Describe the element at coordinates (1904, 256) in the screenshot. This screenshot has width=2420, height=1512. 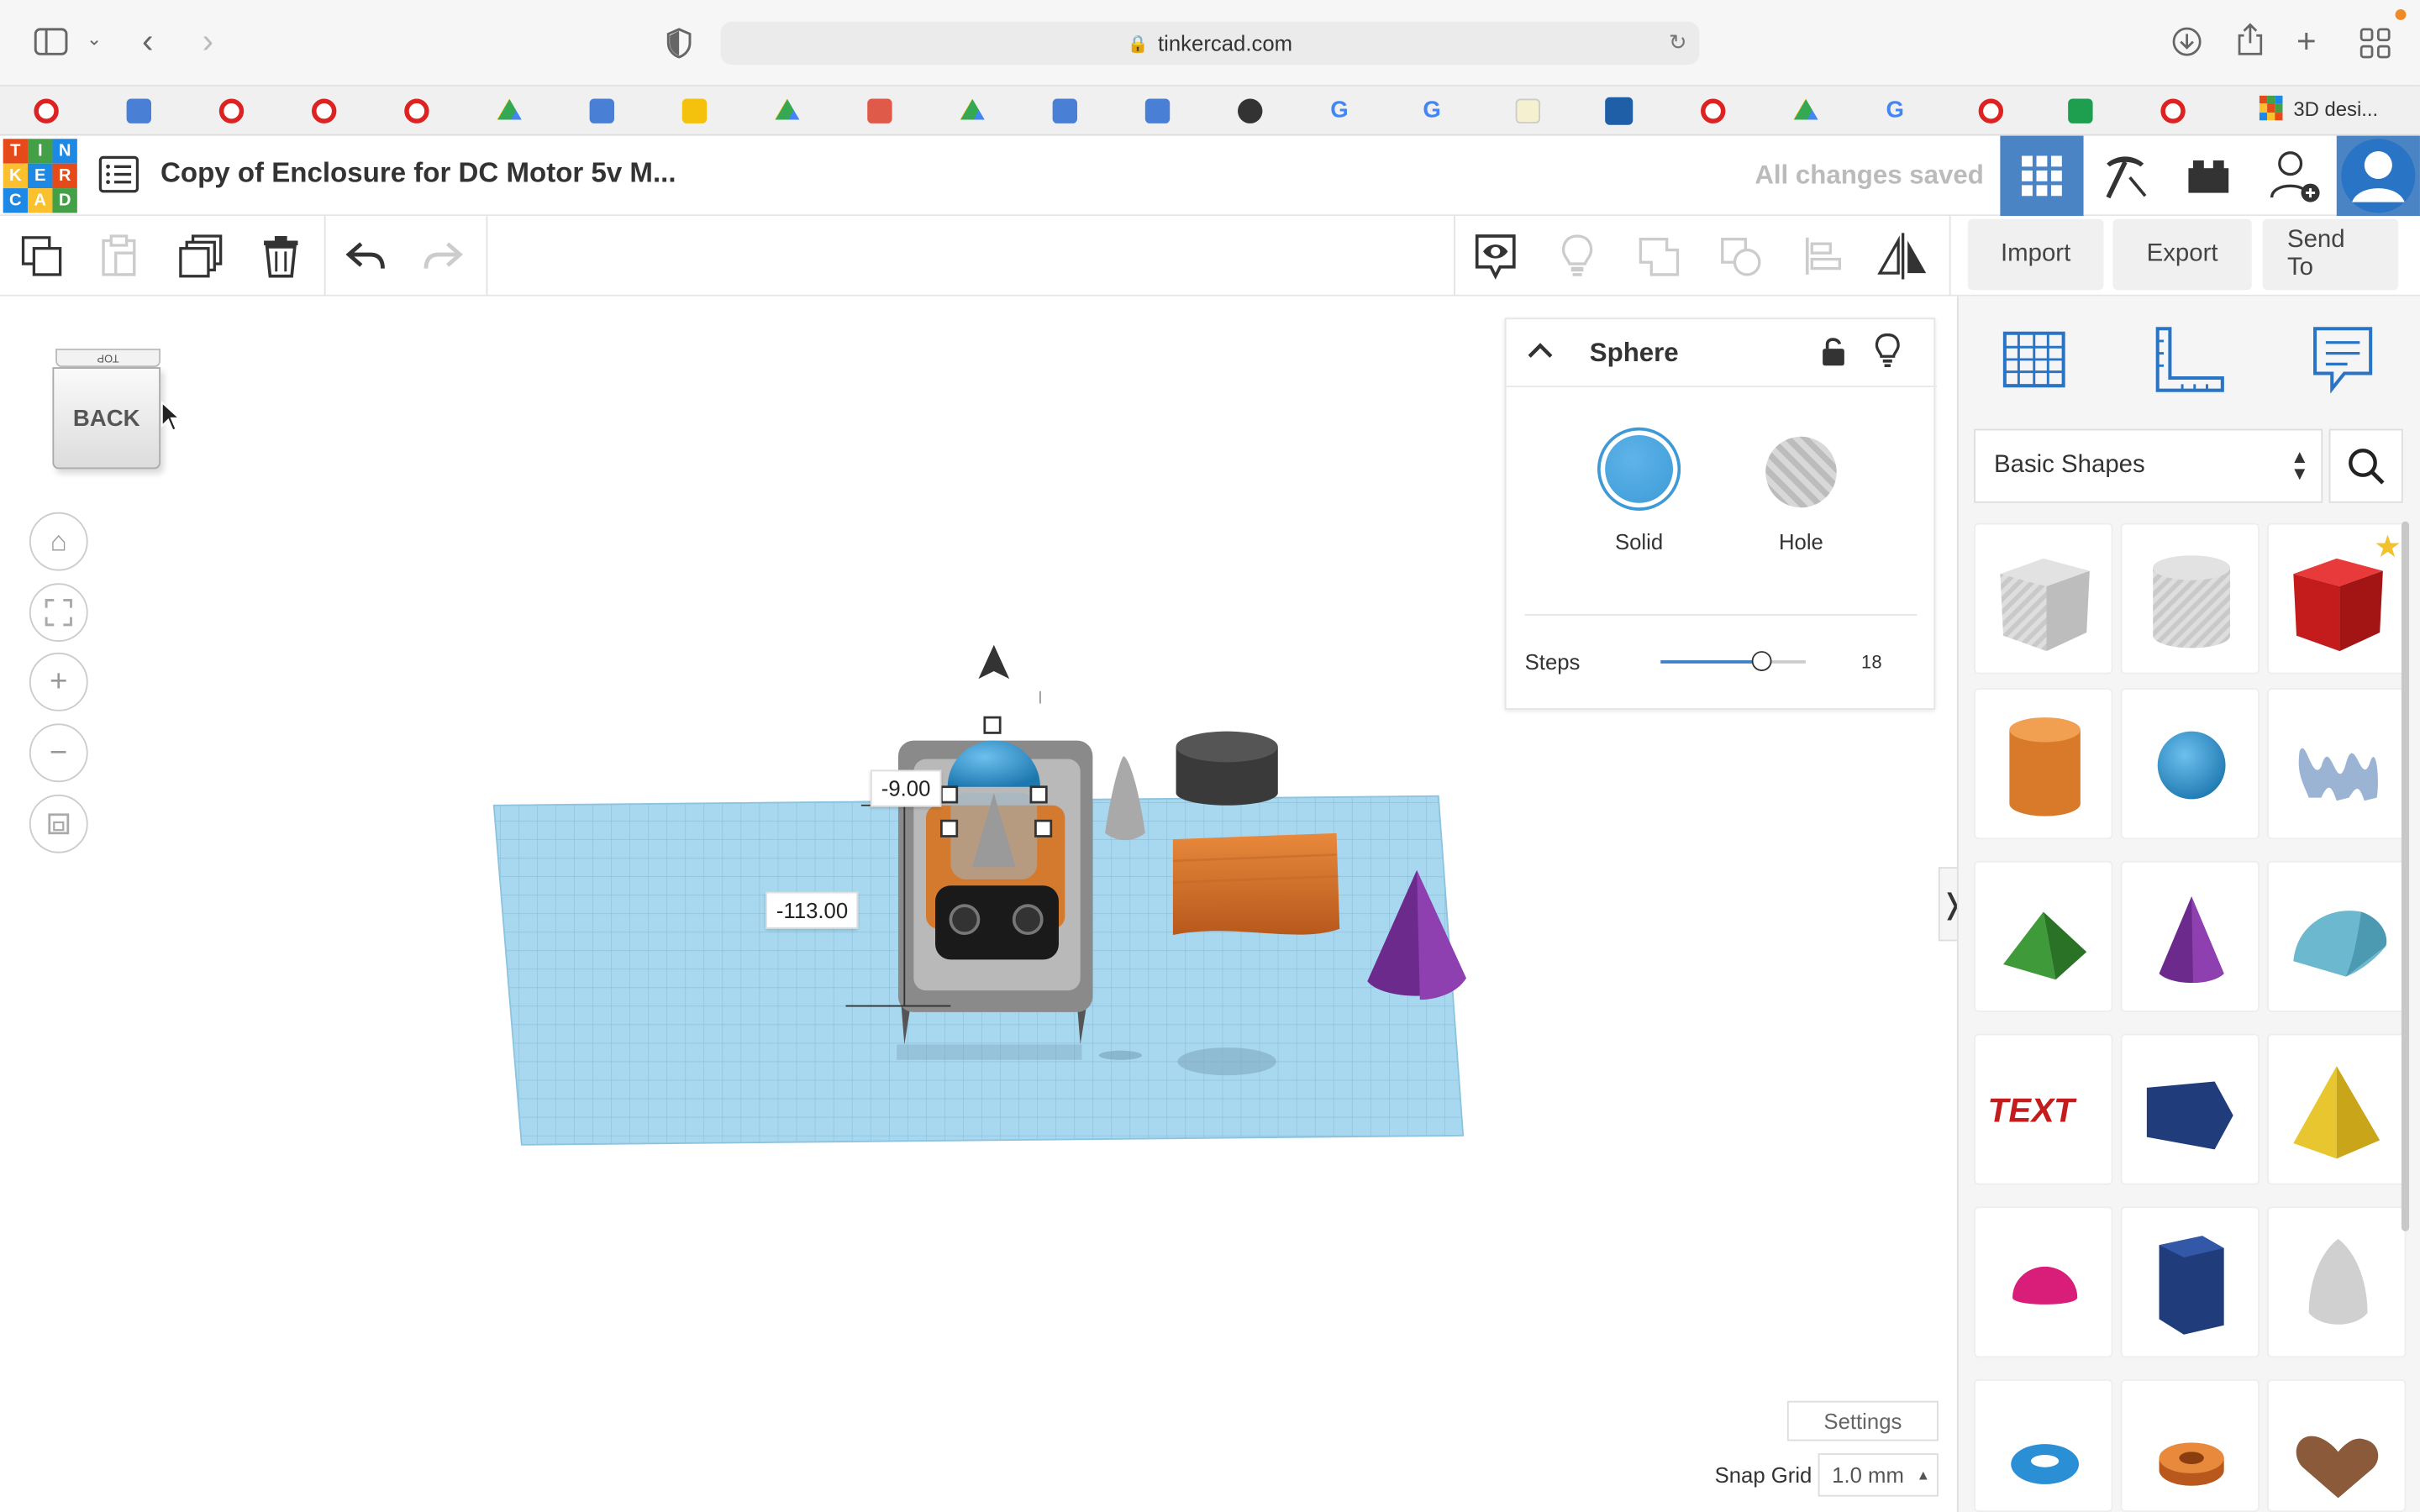
I see `mirror-button` at that location.